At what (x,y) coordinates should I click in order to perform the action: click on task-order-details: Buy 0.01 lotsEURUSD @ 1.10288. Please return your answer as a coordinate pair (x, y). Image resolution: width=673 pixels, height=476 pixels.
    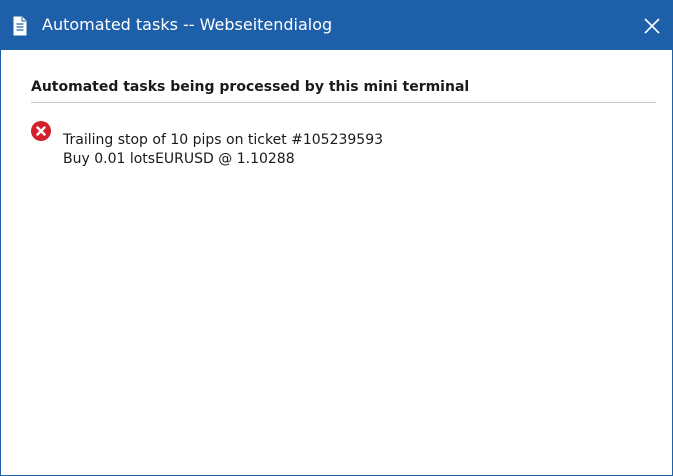
    Looking at the image, I should click on (179, 159).